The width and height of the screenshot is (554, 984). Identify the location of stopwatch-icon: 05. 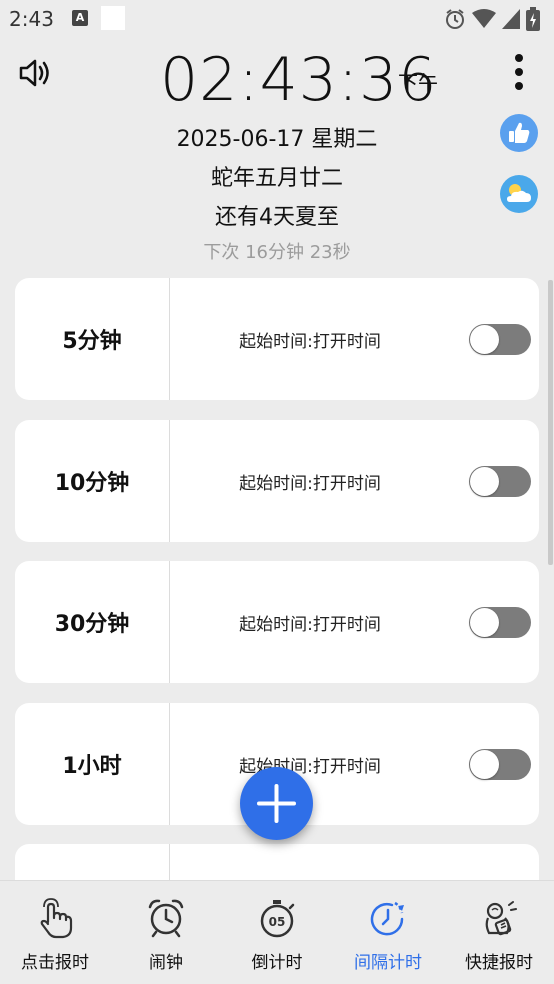
(277, 919).